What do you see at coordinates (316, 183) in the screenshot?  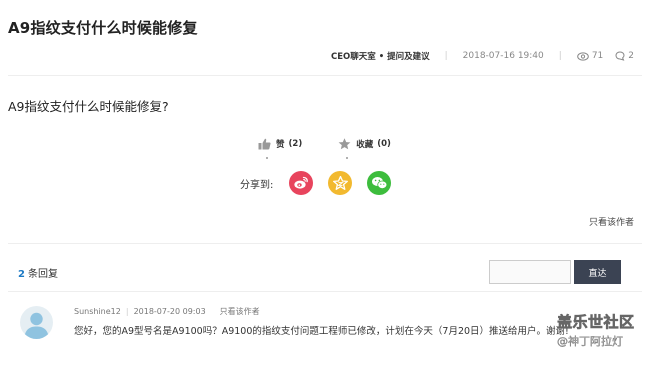 I see `share-bar: 分享到:` at bounding box center [316, 183].